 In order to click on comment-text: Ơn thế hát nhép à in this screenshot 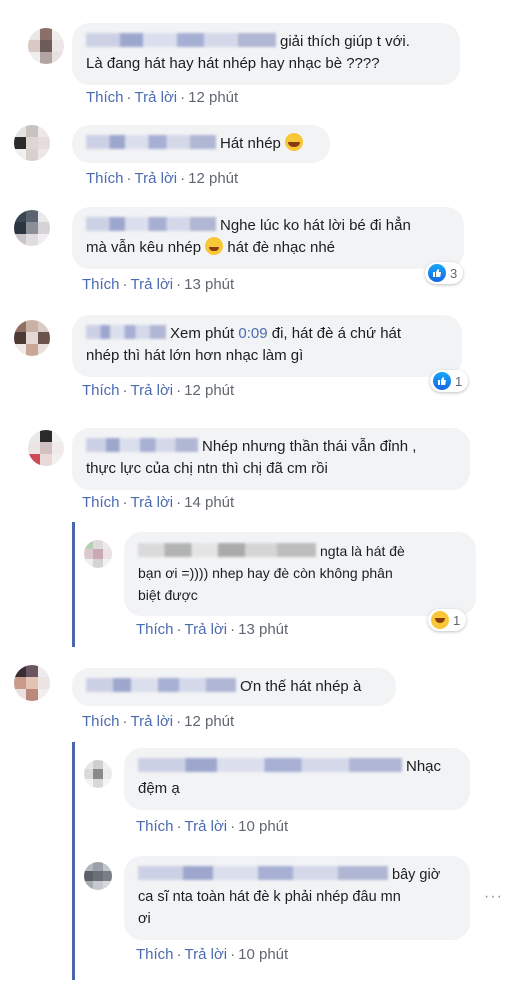, I will do `click(301, 686)`.